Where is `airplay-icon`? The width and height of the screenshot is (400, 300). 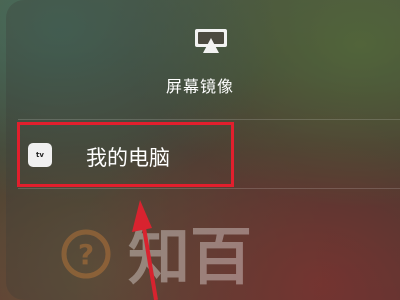
airplay-icon is located at coordinates (211, 41).